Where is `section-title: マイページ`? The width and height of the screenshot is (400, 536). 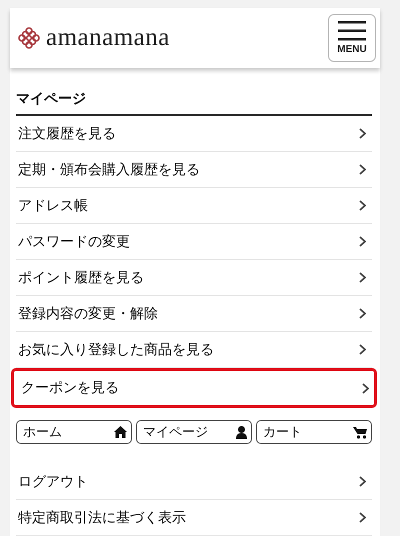
section-title: マイページ is located at coordinates (194, 103).